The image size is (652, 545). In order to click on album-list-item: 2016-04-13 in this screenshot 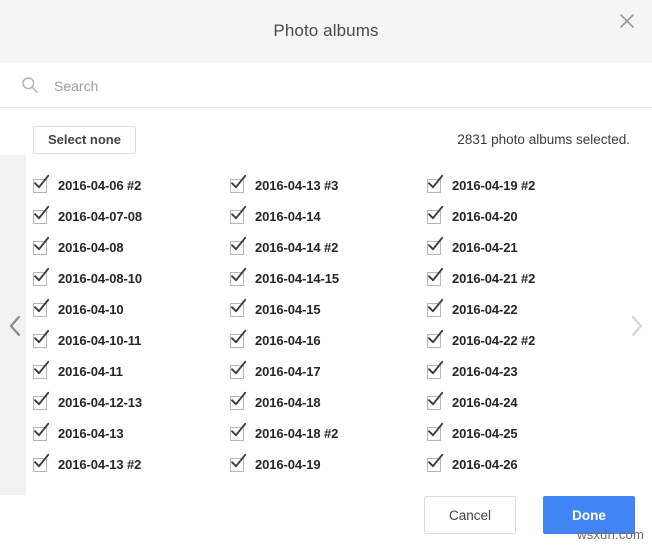, I will do `click(131, 433)`.